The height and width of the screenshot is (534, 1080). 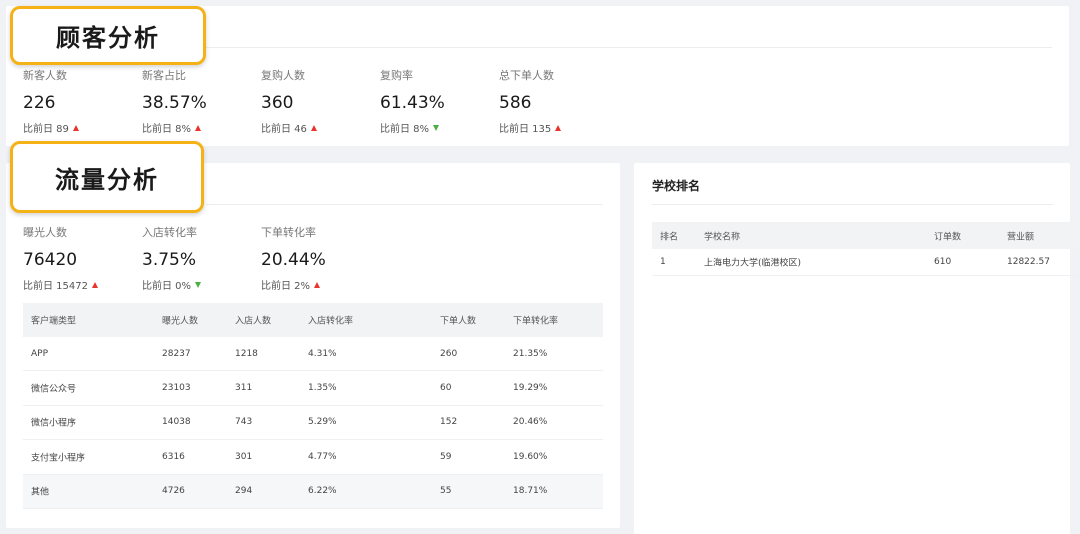 What do you see at coordinates (55, 286) in the screenshot?
I see `stat-compare: 比前日 15472` at bounding box center [55, 286].